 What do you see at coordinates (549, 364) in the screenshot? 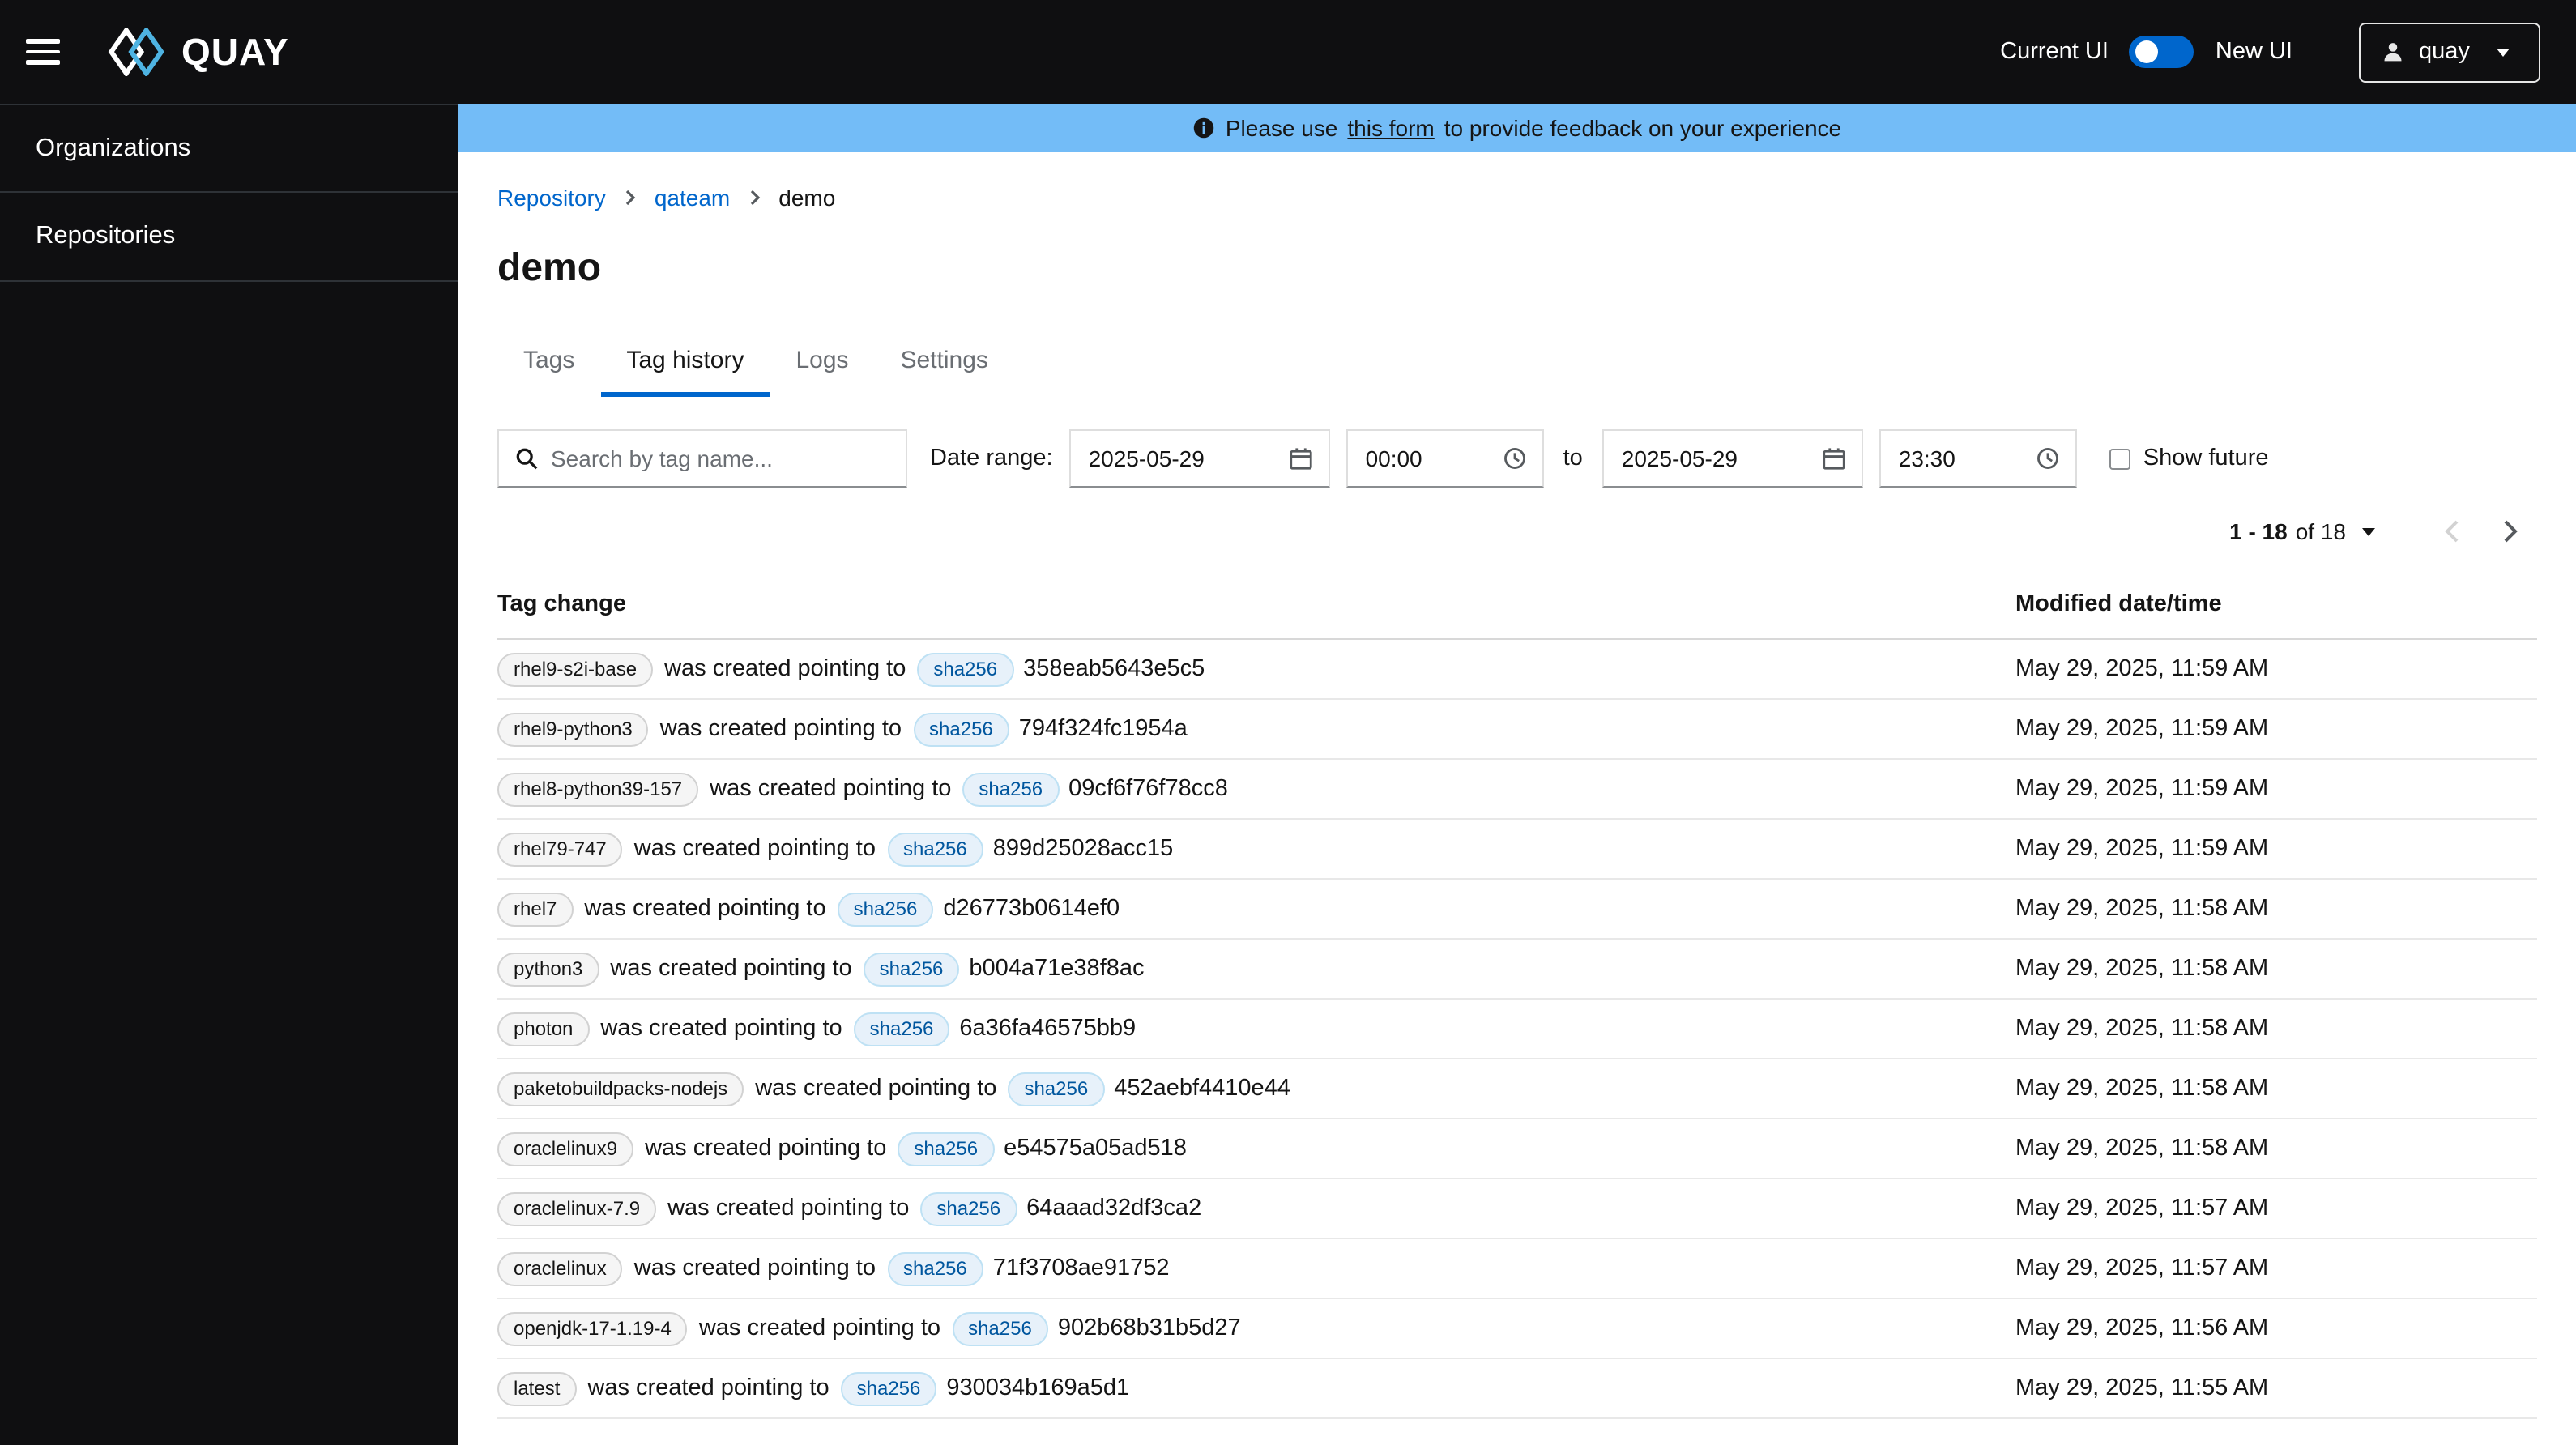
I see `tab-tags: Tags` at bounding box center [549, 364].